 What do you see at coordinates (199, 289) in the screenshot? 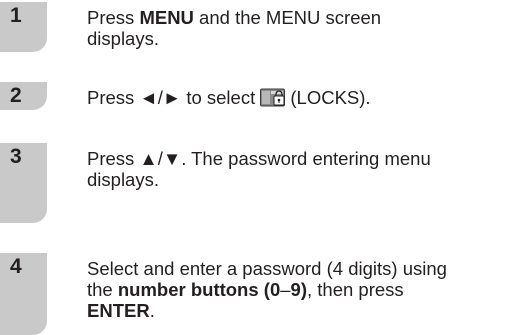
I see `step-4-number-buttons-keyword: number buttons (0` at bounding box center [199, 289].